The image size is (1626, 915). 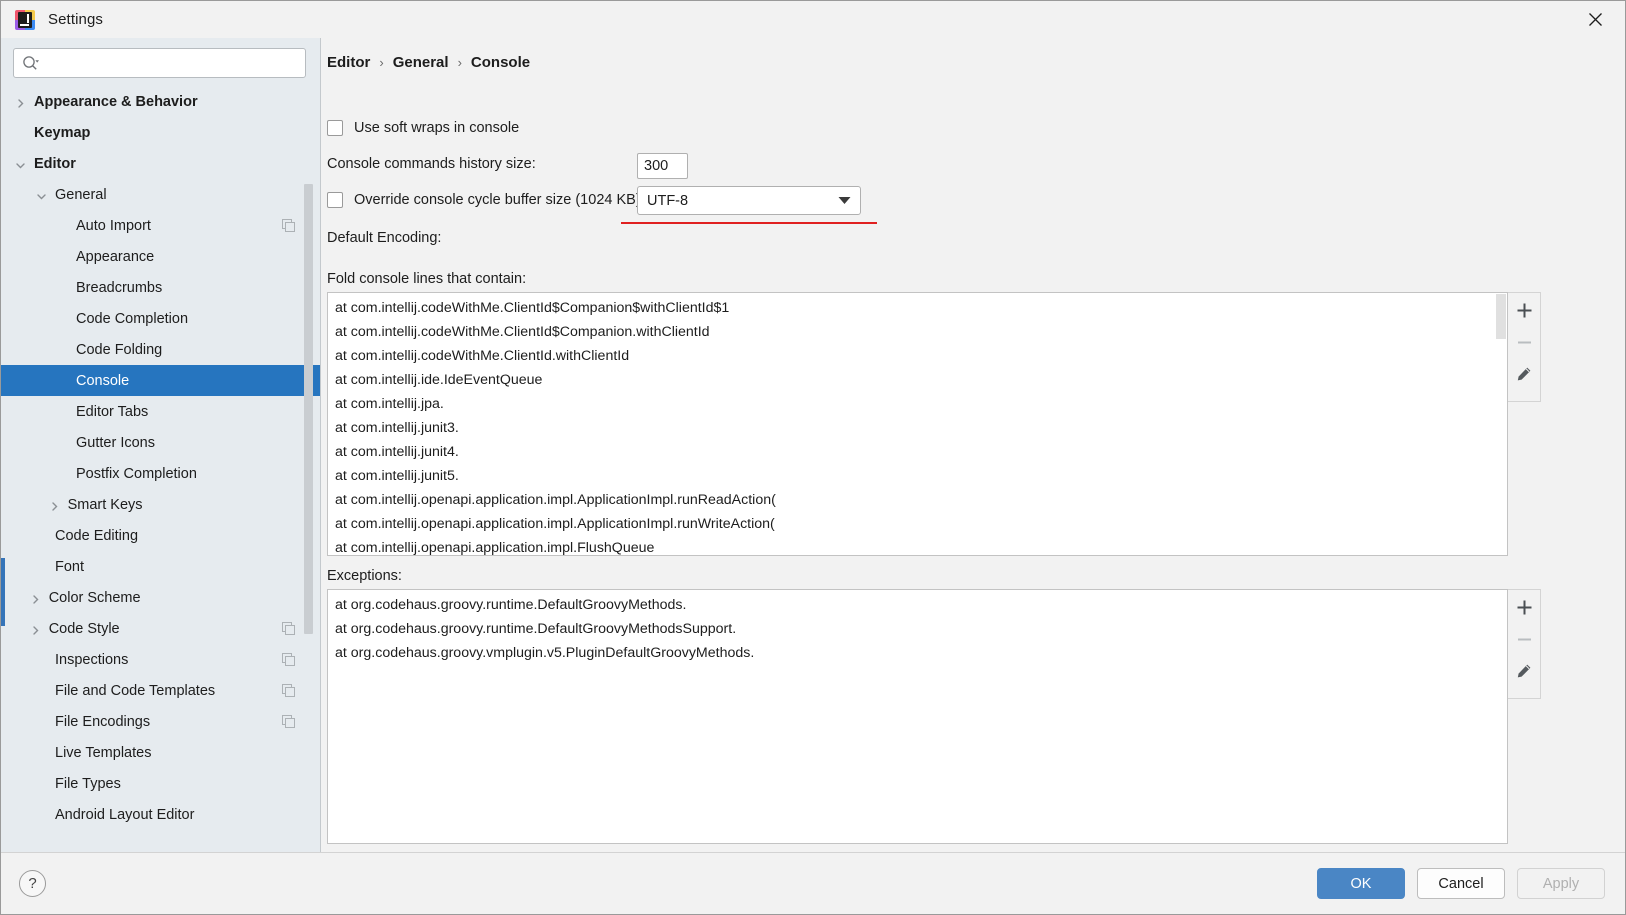 I want to click on sidebar-item-auto-import: Auto Import, so click(x=160, y=225).